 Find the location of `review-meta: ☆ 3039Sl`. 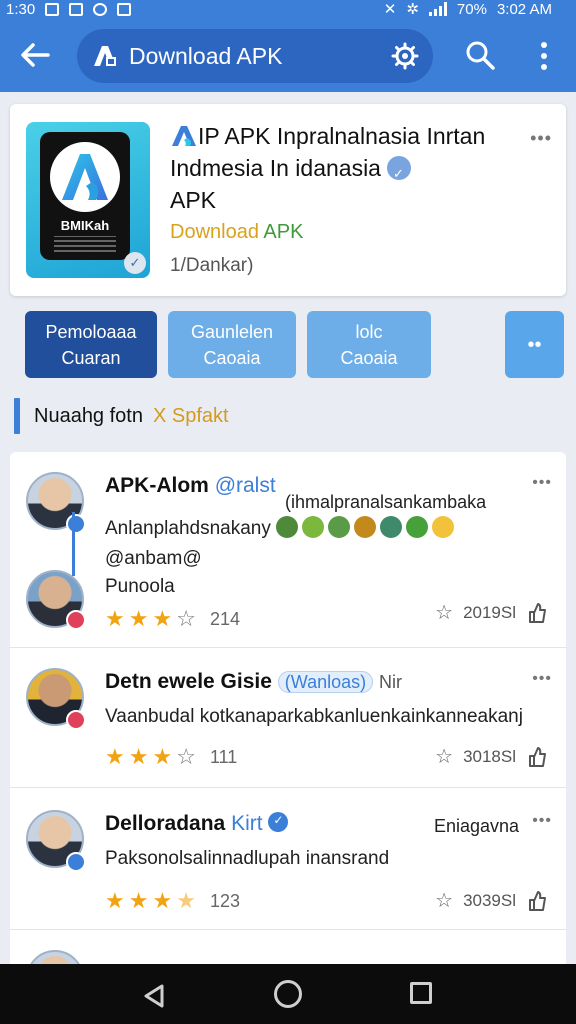

review-meta: ☆ 3039Sl is located at coordinates (491, 900).